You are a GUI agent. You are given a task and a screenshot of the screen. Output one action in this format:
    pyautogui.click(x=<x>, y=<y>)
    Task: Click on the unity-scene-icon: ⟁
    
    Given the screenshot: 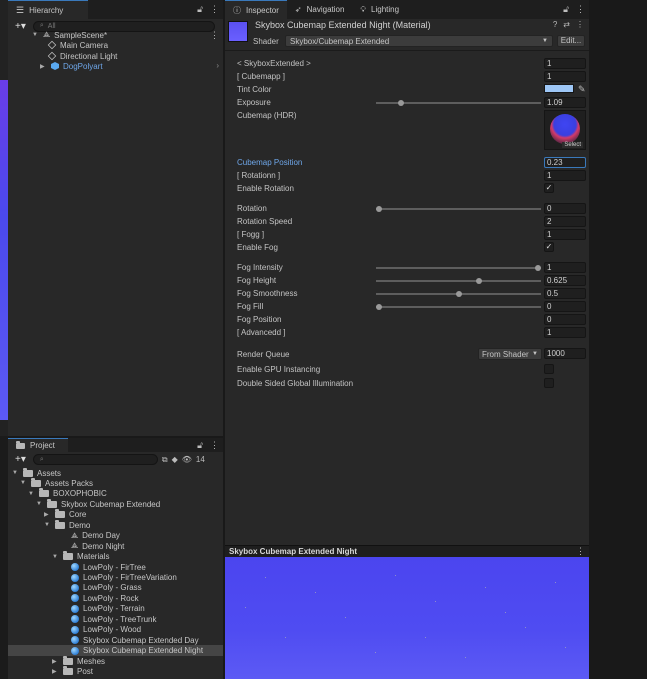 What is the action you would take?
    pyautogui.click(x=75, y=546)
    